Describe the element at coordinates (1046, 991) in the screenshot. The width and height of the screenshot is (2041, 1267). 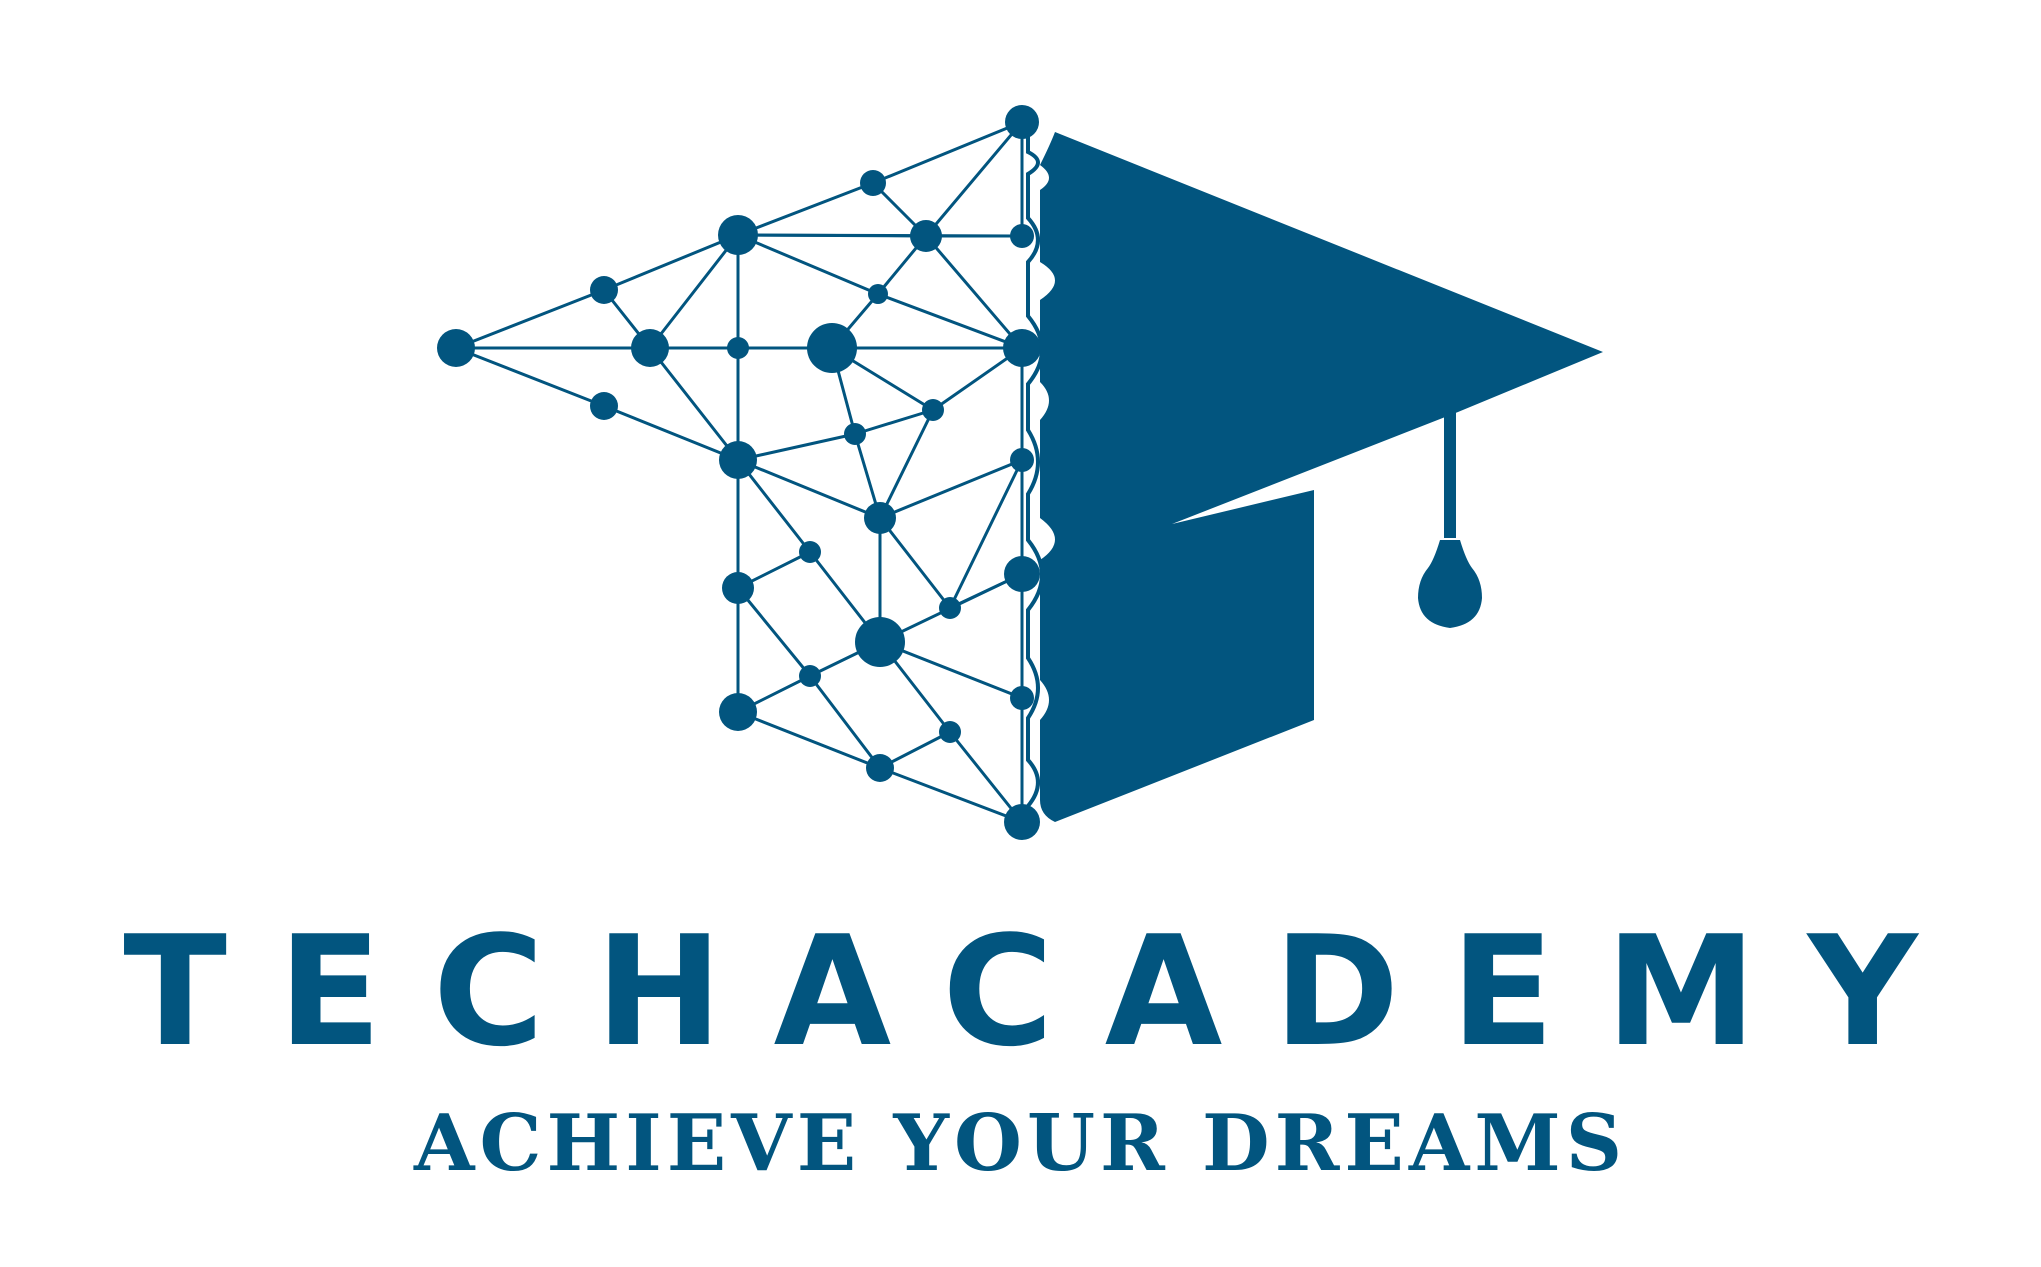
I see `brand-name: TECHACADEMY` at that location.